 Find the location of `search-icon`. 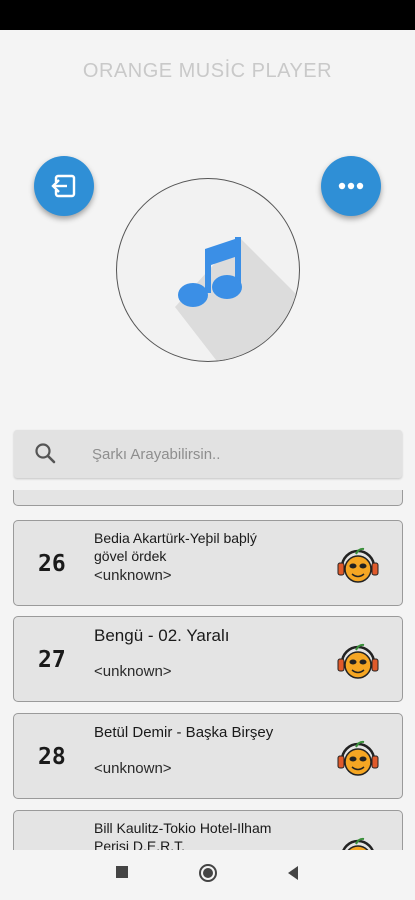

search-icon is located at coordinates (45, 453).